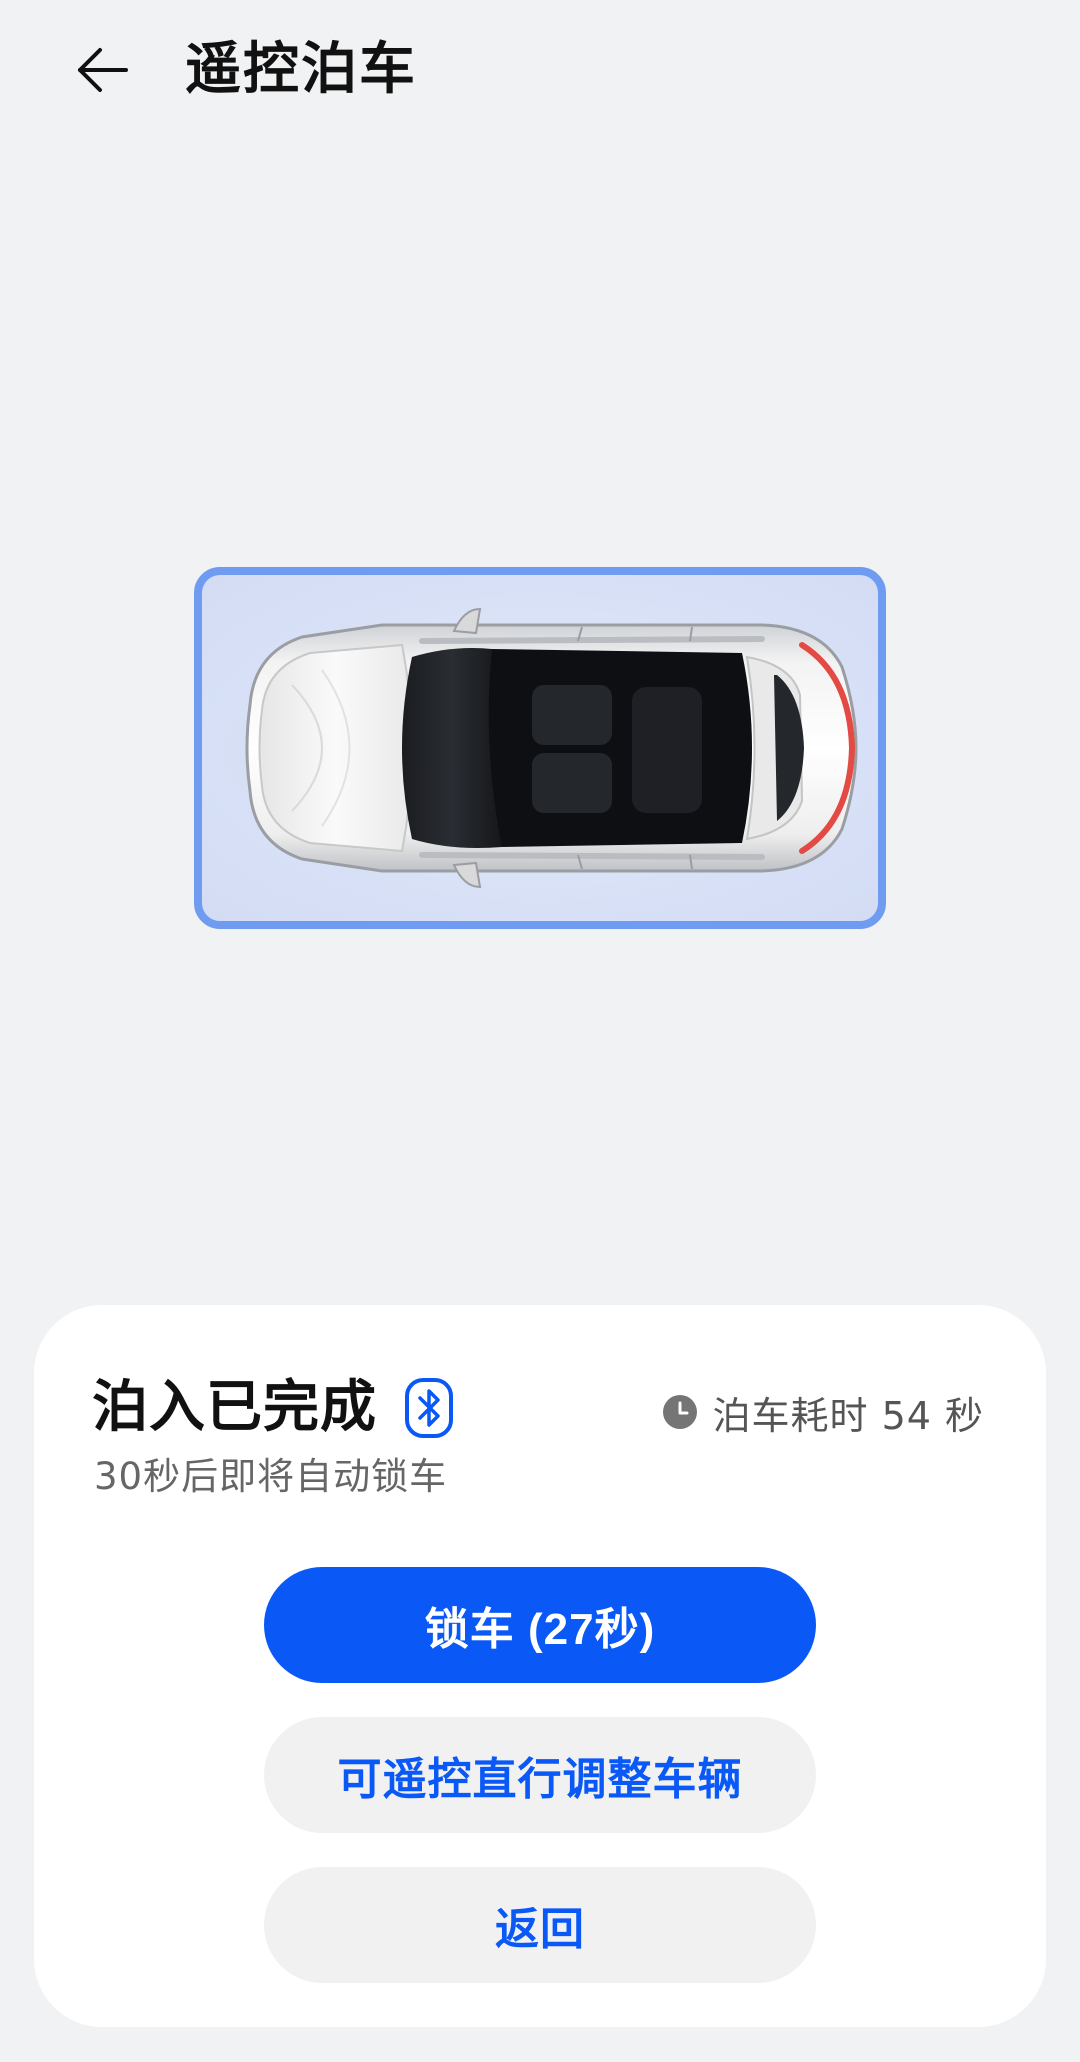  What do you see at coordinates (301, 69) in the screenshot?
I see `page-title: 遥控泊车` at bounding box center [301, 69].